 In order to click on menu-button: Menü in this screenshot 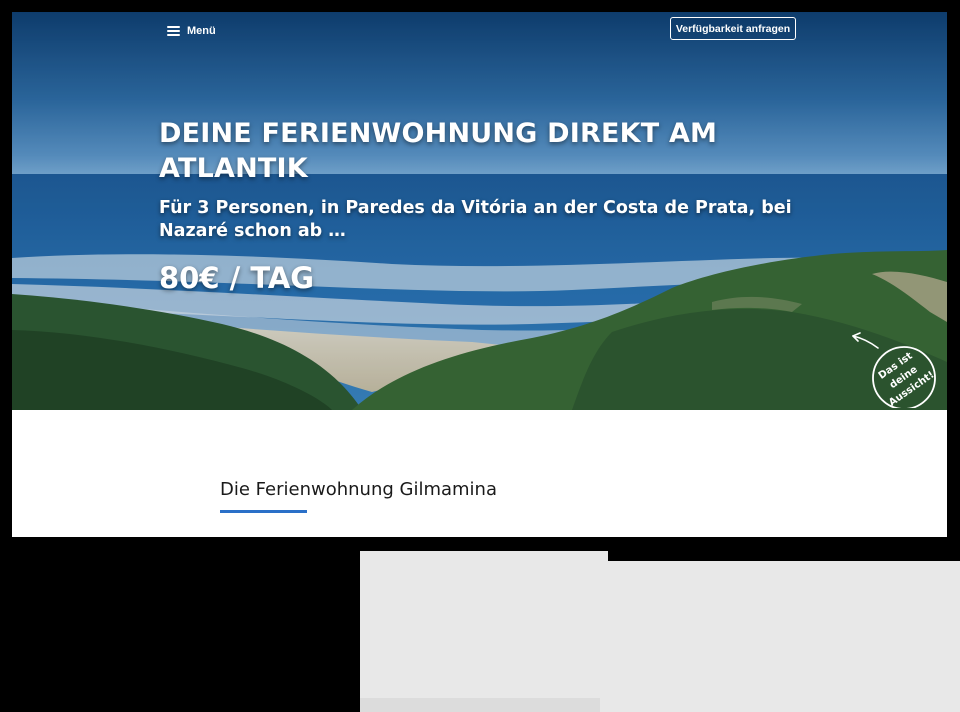, I will do `click(191, 31)`.